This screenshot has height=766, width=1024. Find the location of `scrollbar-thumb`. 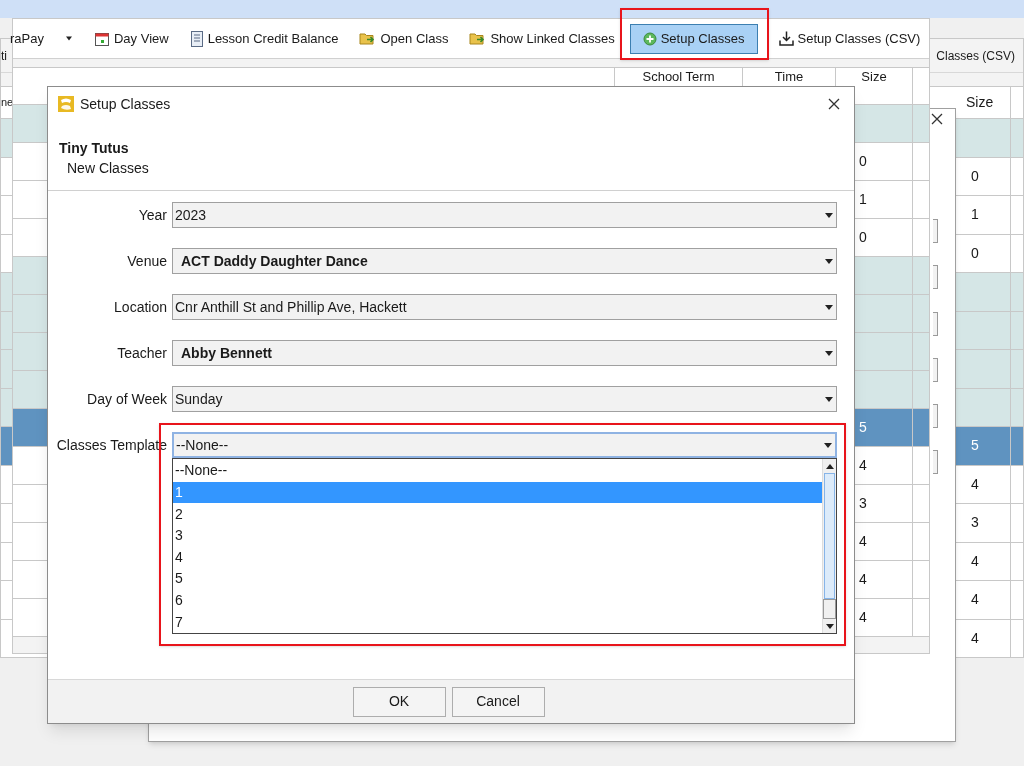

scrollbar-thumb is located at coordinates (829, 609).